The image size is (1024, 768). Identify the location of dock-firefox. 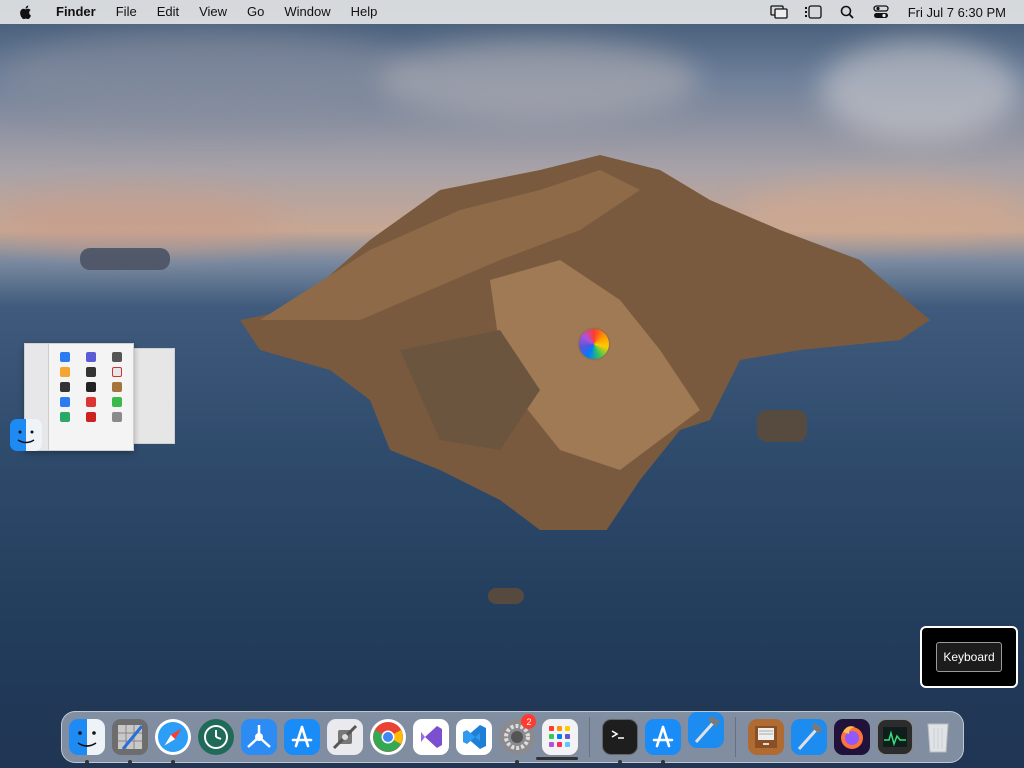
(851, 737).